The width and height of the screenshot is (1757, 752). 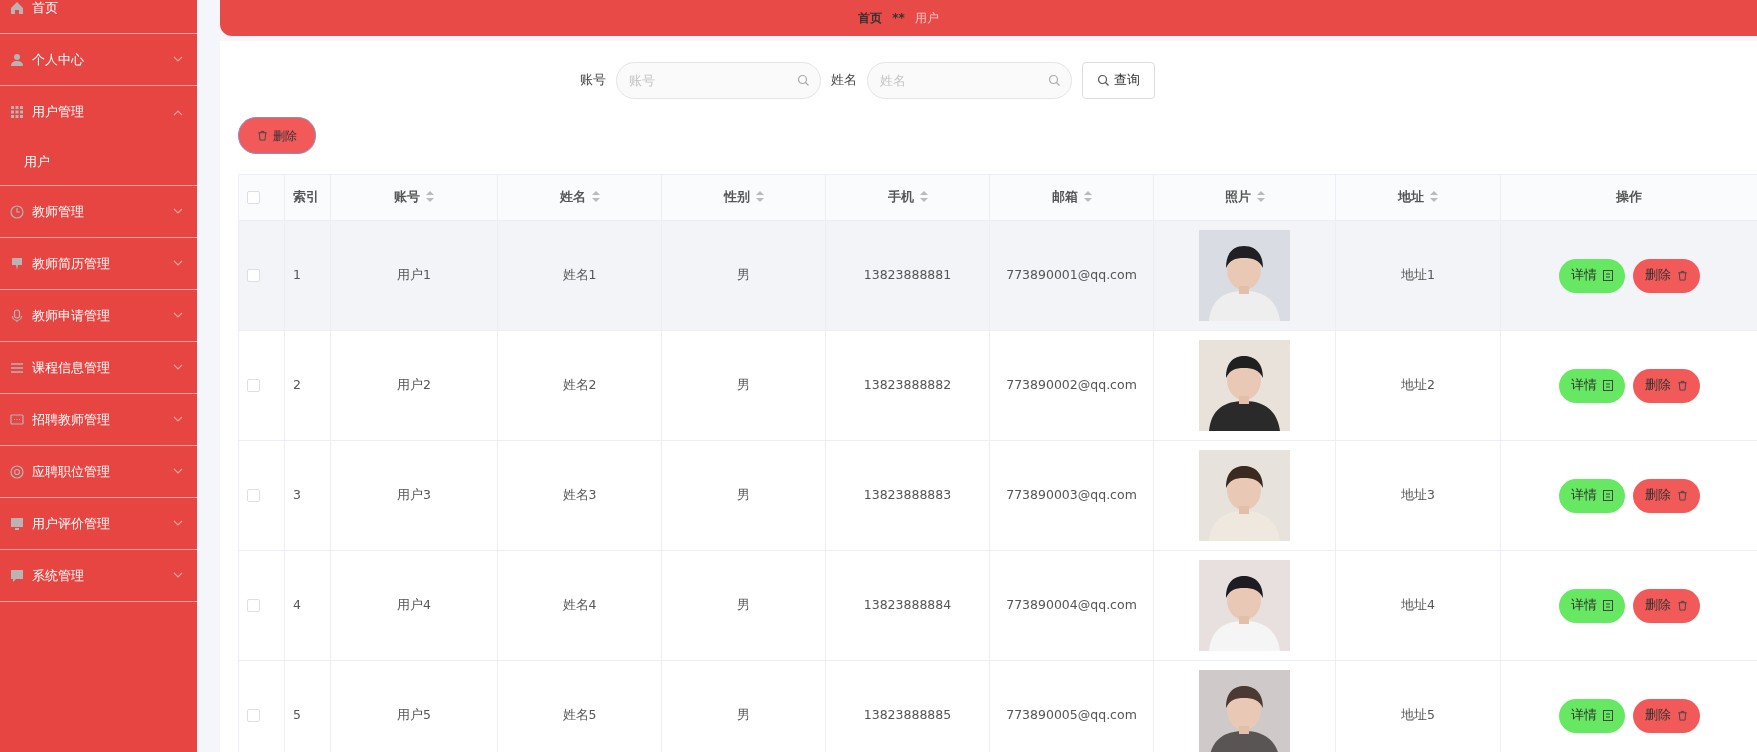 I want to click on sidebar-item: 教师管理, so click(x=98, y=212).